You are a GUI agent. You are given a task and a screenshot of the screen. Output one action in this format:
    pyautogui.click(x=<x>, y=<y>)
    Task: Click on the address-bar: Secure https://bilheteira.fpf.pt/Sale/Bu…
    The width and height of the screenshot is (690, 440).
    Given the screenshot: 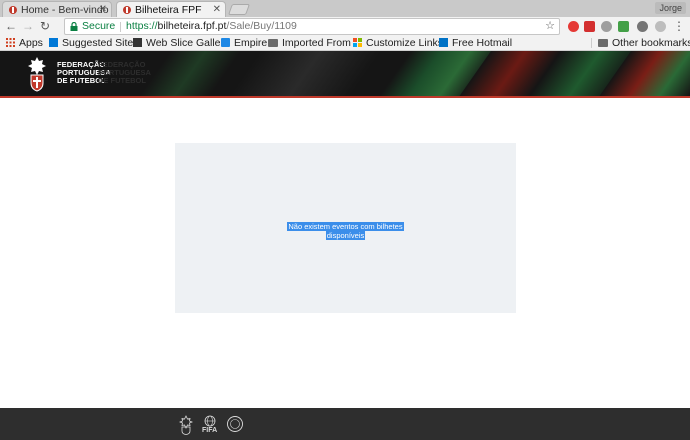 What is the action you would take?
    pyautogui.click(x=312, y=26)
    